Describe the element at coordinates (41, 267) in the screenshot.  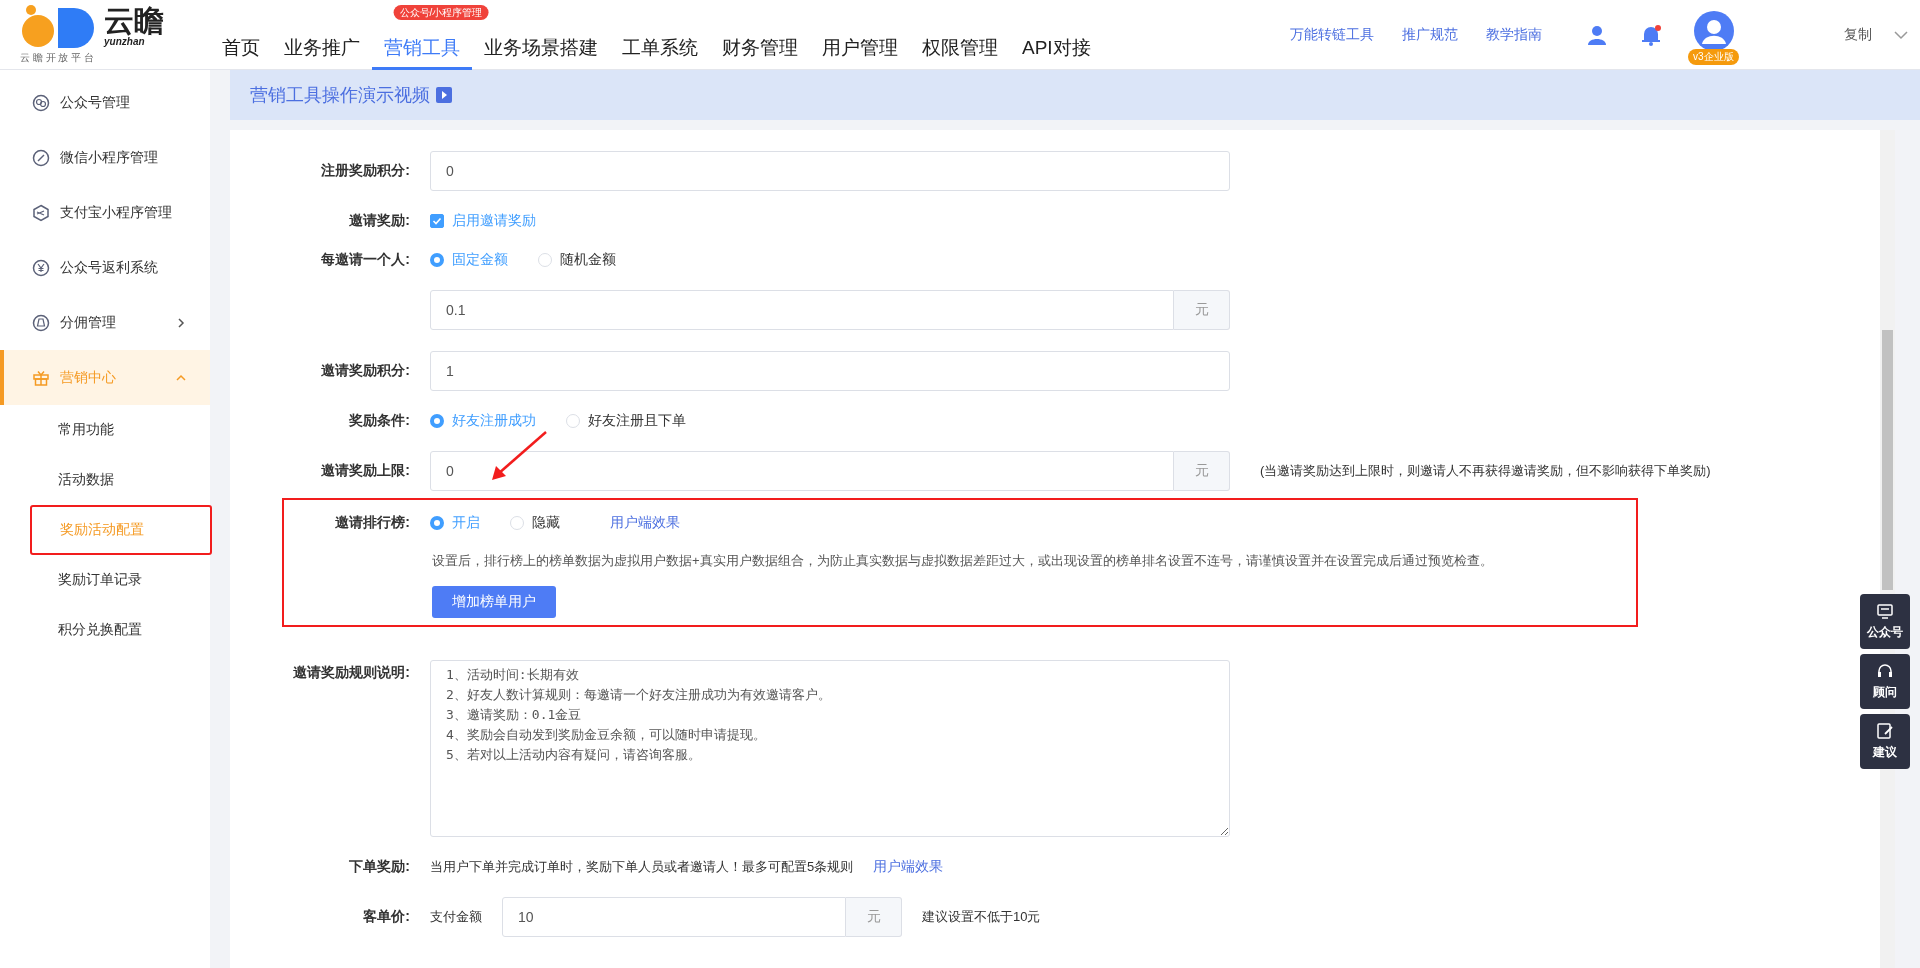
I see `yen-icon` at that location.